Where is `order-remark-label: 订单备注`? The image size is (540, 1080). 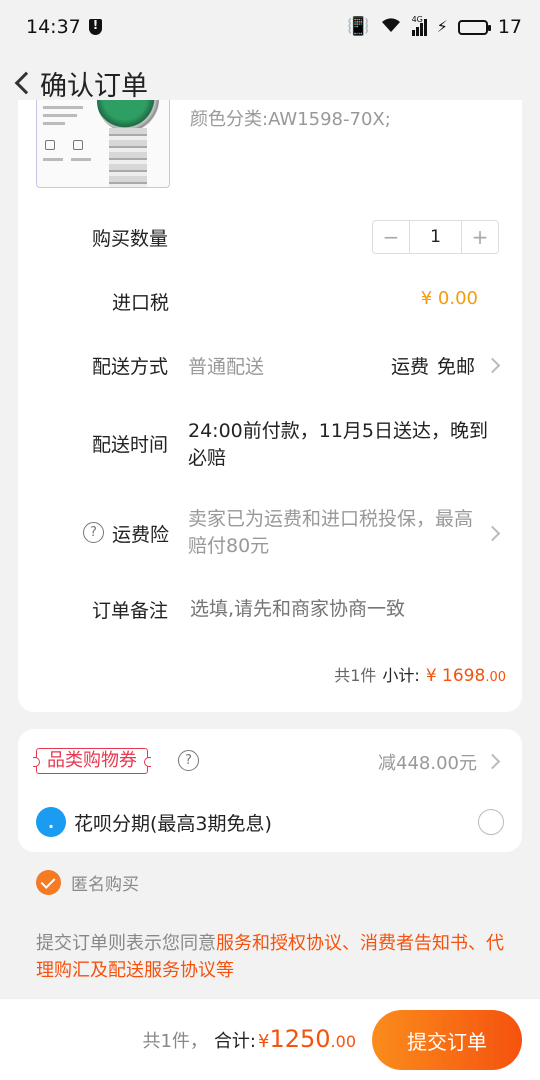 order-remark-label: 订单备注 is located at coordinates (130, 611).